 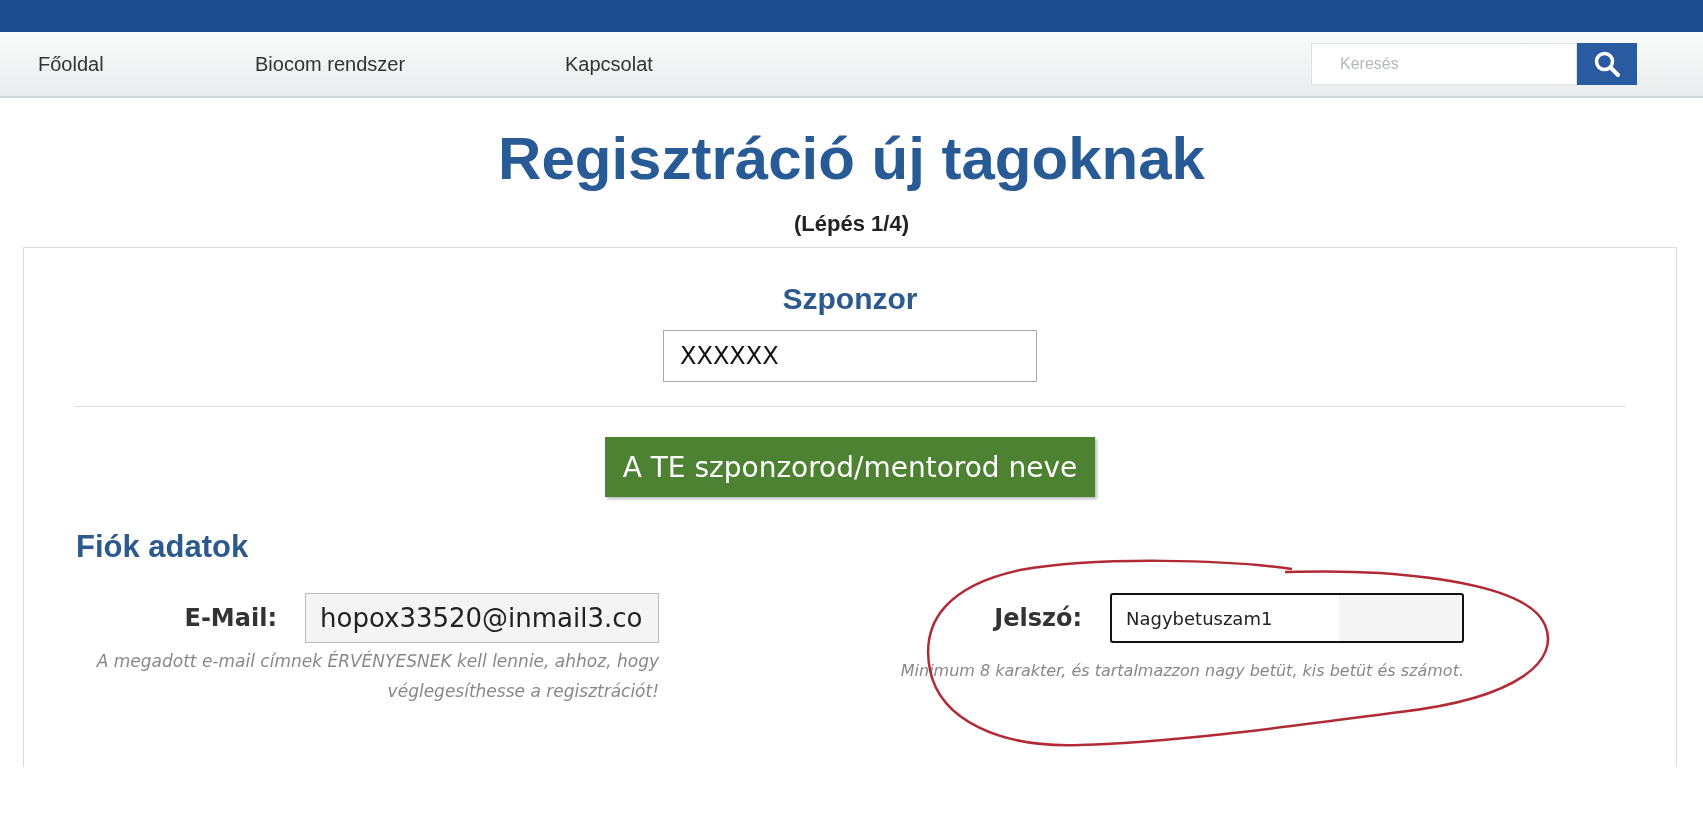 I want to click on input-field: hopox33520@inmail3.co, so click(x=482, y=618).